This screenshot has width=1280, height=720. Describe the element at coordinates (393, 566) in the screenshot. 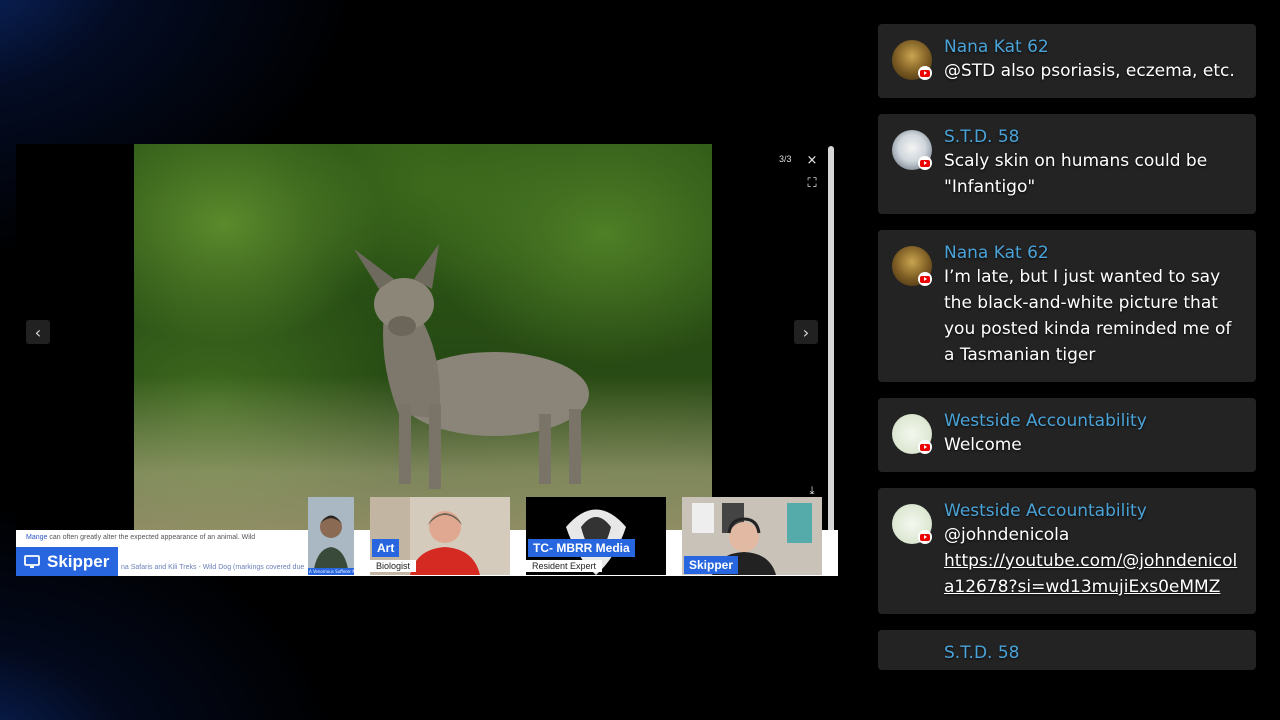

I see `tile-role-label: Biologist` at that location.